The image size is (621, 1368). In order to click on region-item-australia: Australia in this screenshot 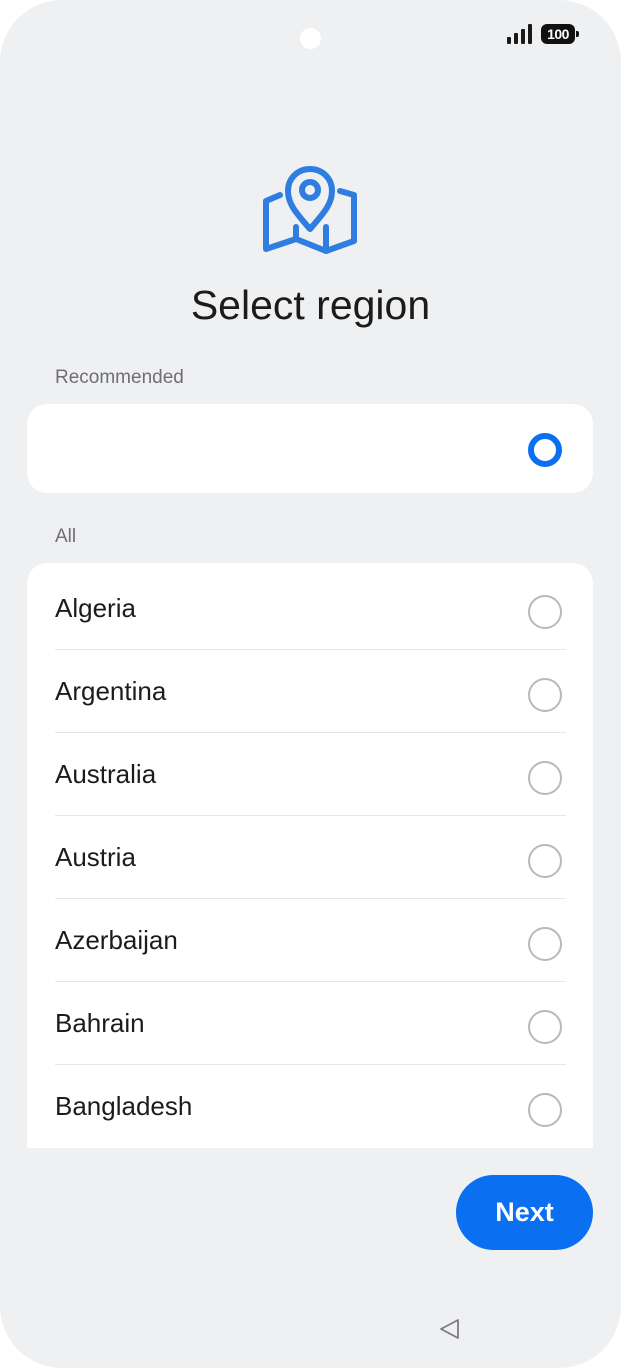, I will do `click(310, 774)`.